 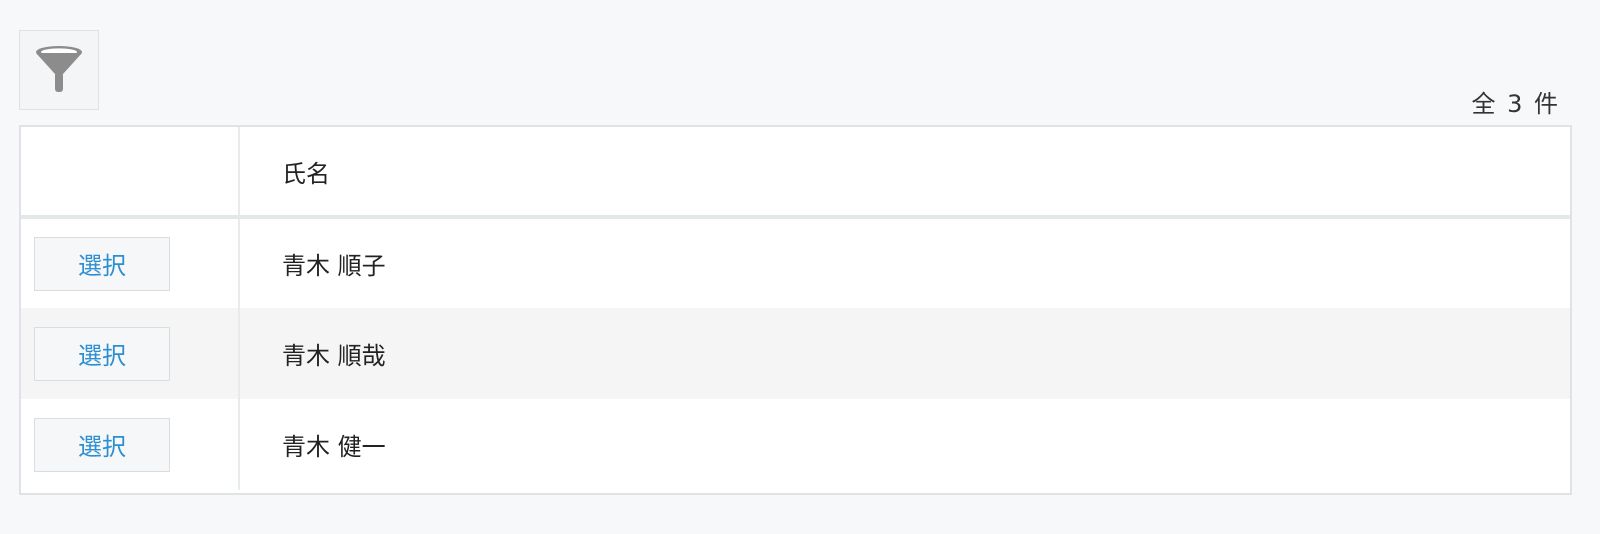 What do you see at coordinates (334, 447) in the screenshot?
I see `name-cell: 青木 健一` at bounding box center [334, 447].